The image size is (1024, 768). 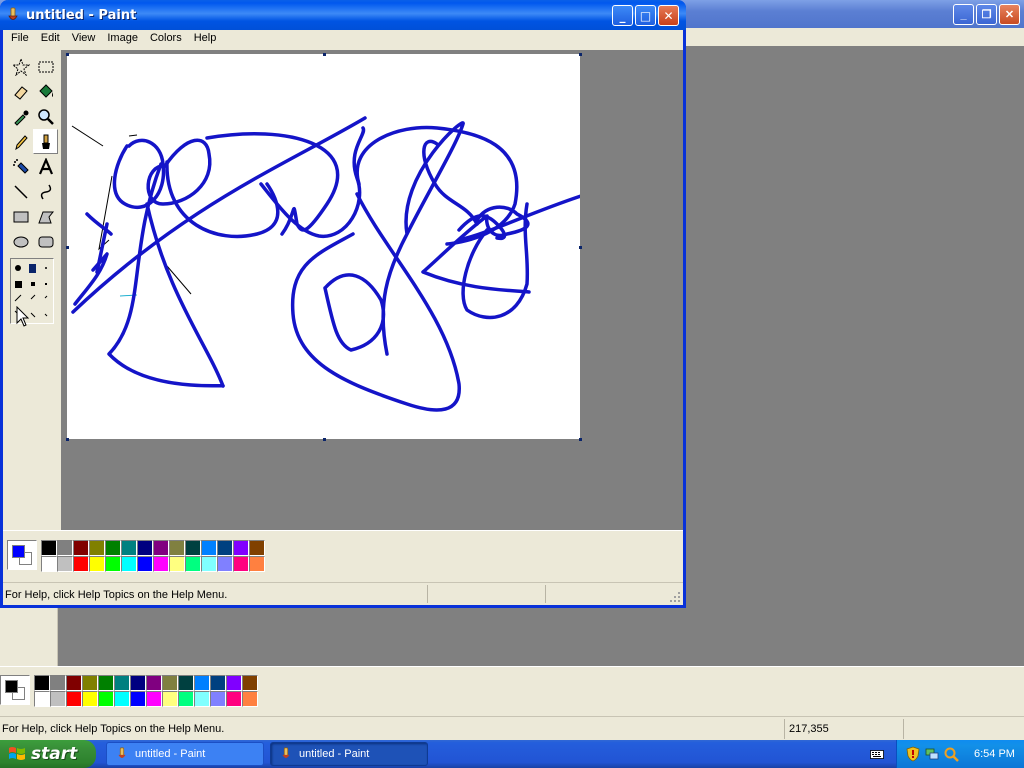 I want to click on keyboard-icon, so click(x=877, y=754).